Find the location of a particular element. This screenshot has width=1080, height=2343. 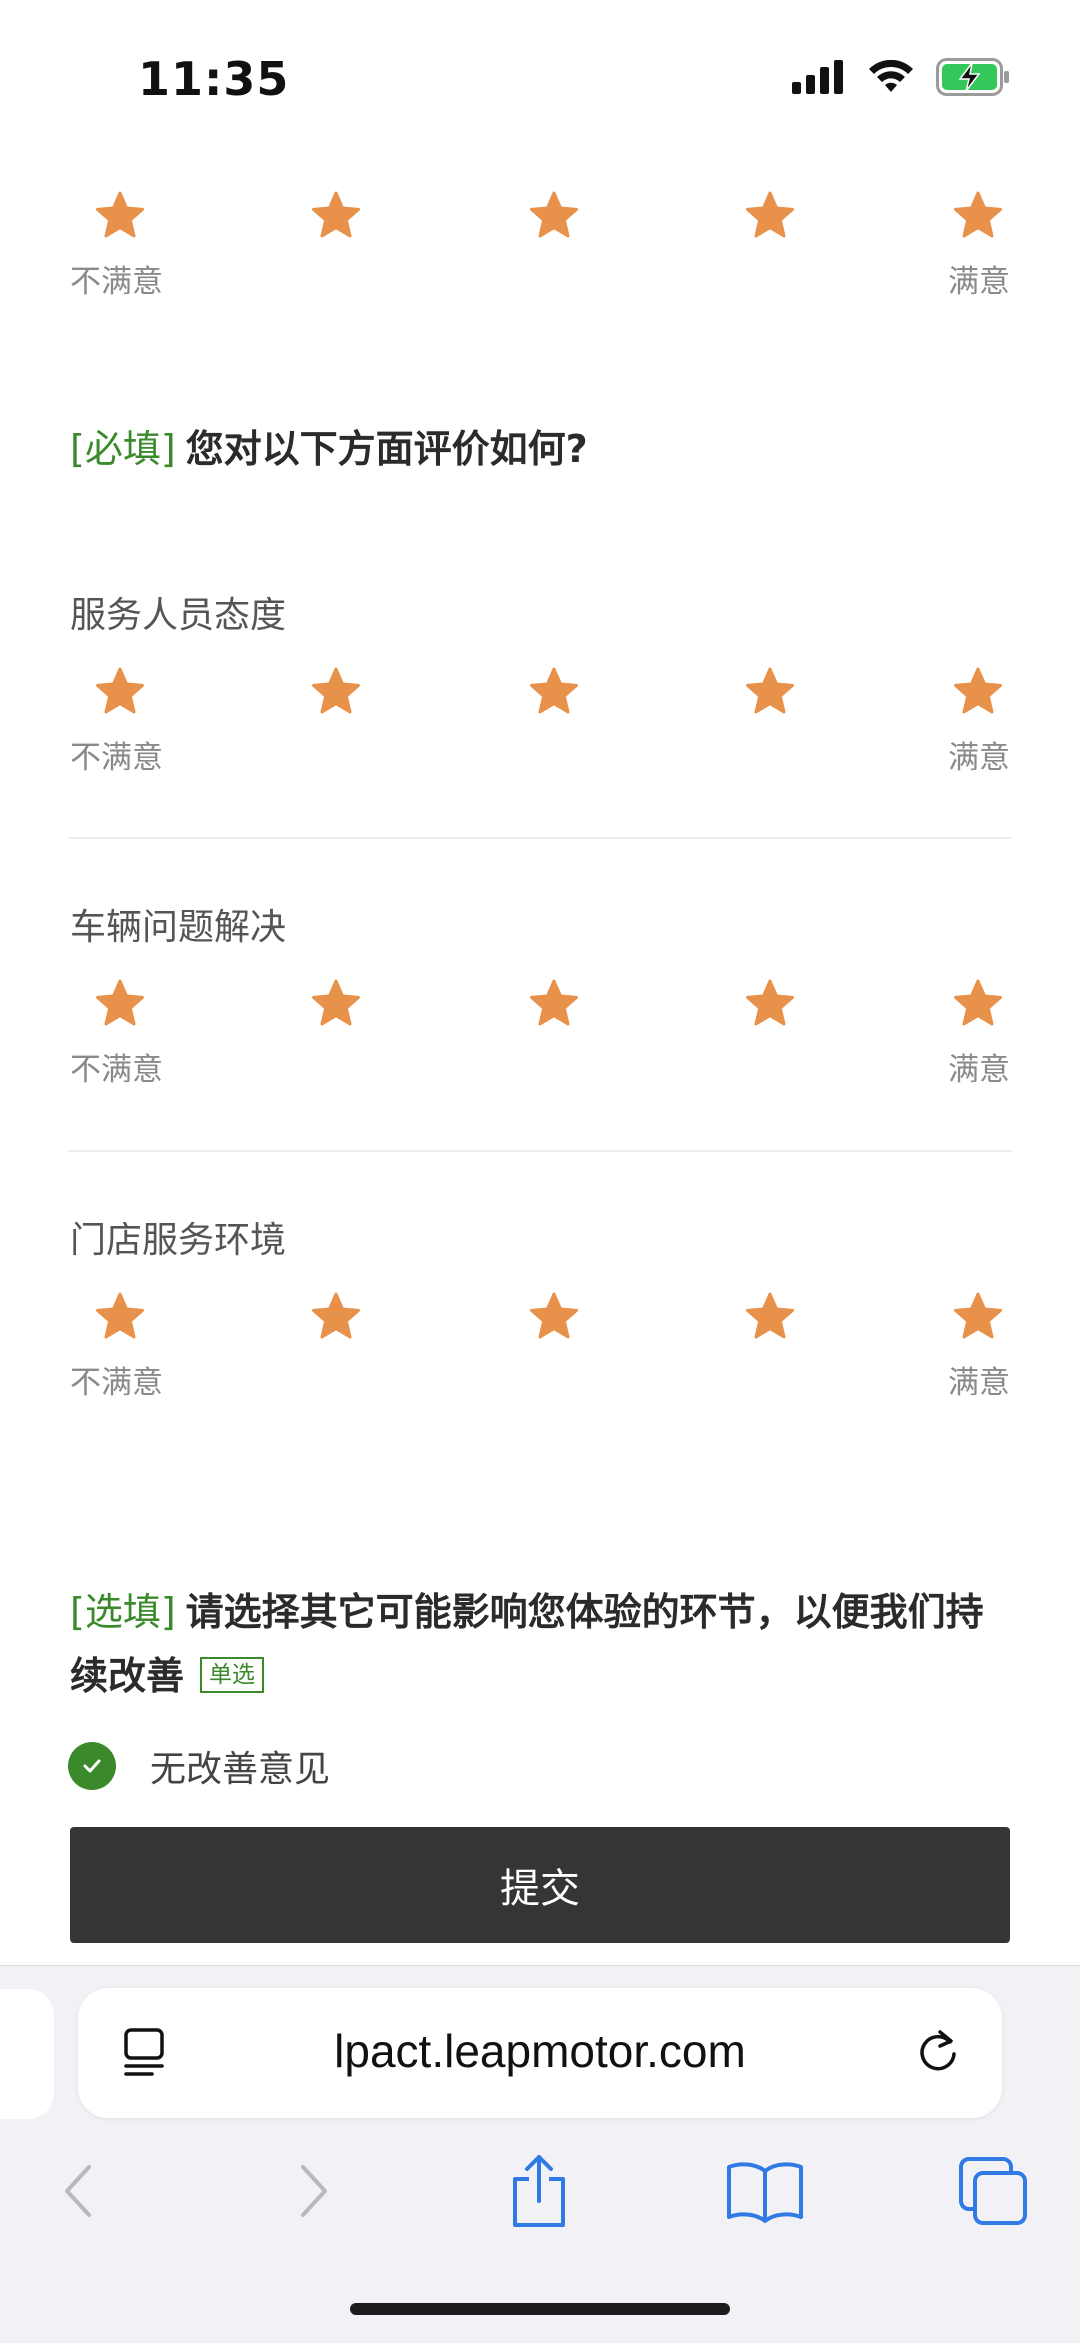

submit-button: 提交 is located at coordinates (540, 1885).